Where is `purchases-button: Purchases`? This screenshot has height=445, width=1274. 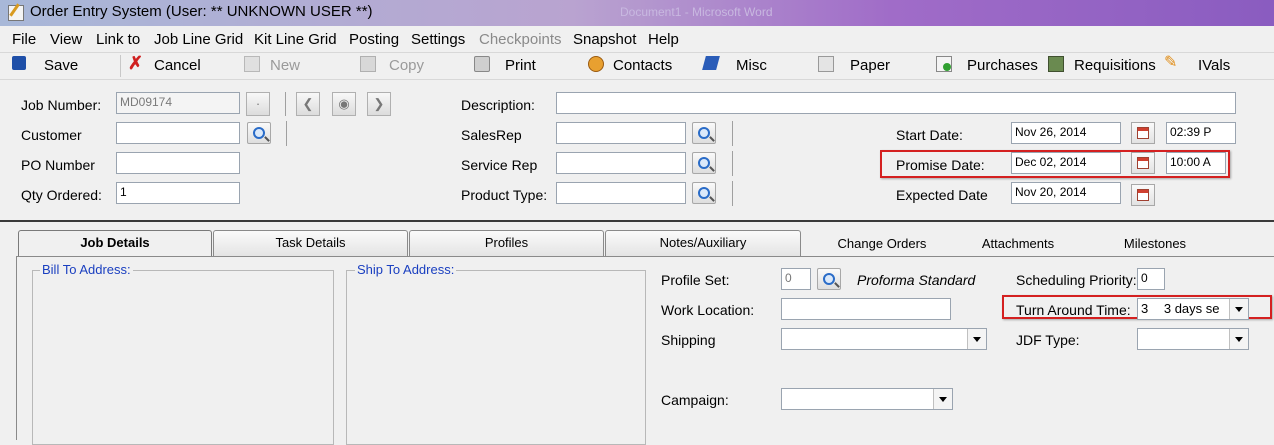
purchases-button: Purchases is located at coordinates (1002, 65).